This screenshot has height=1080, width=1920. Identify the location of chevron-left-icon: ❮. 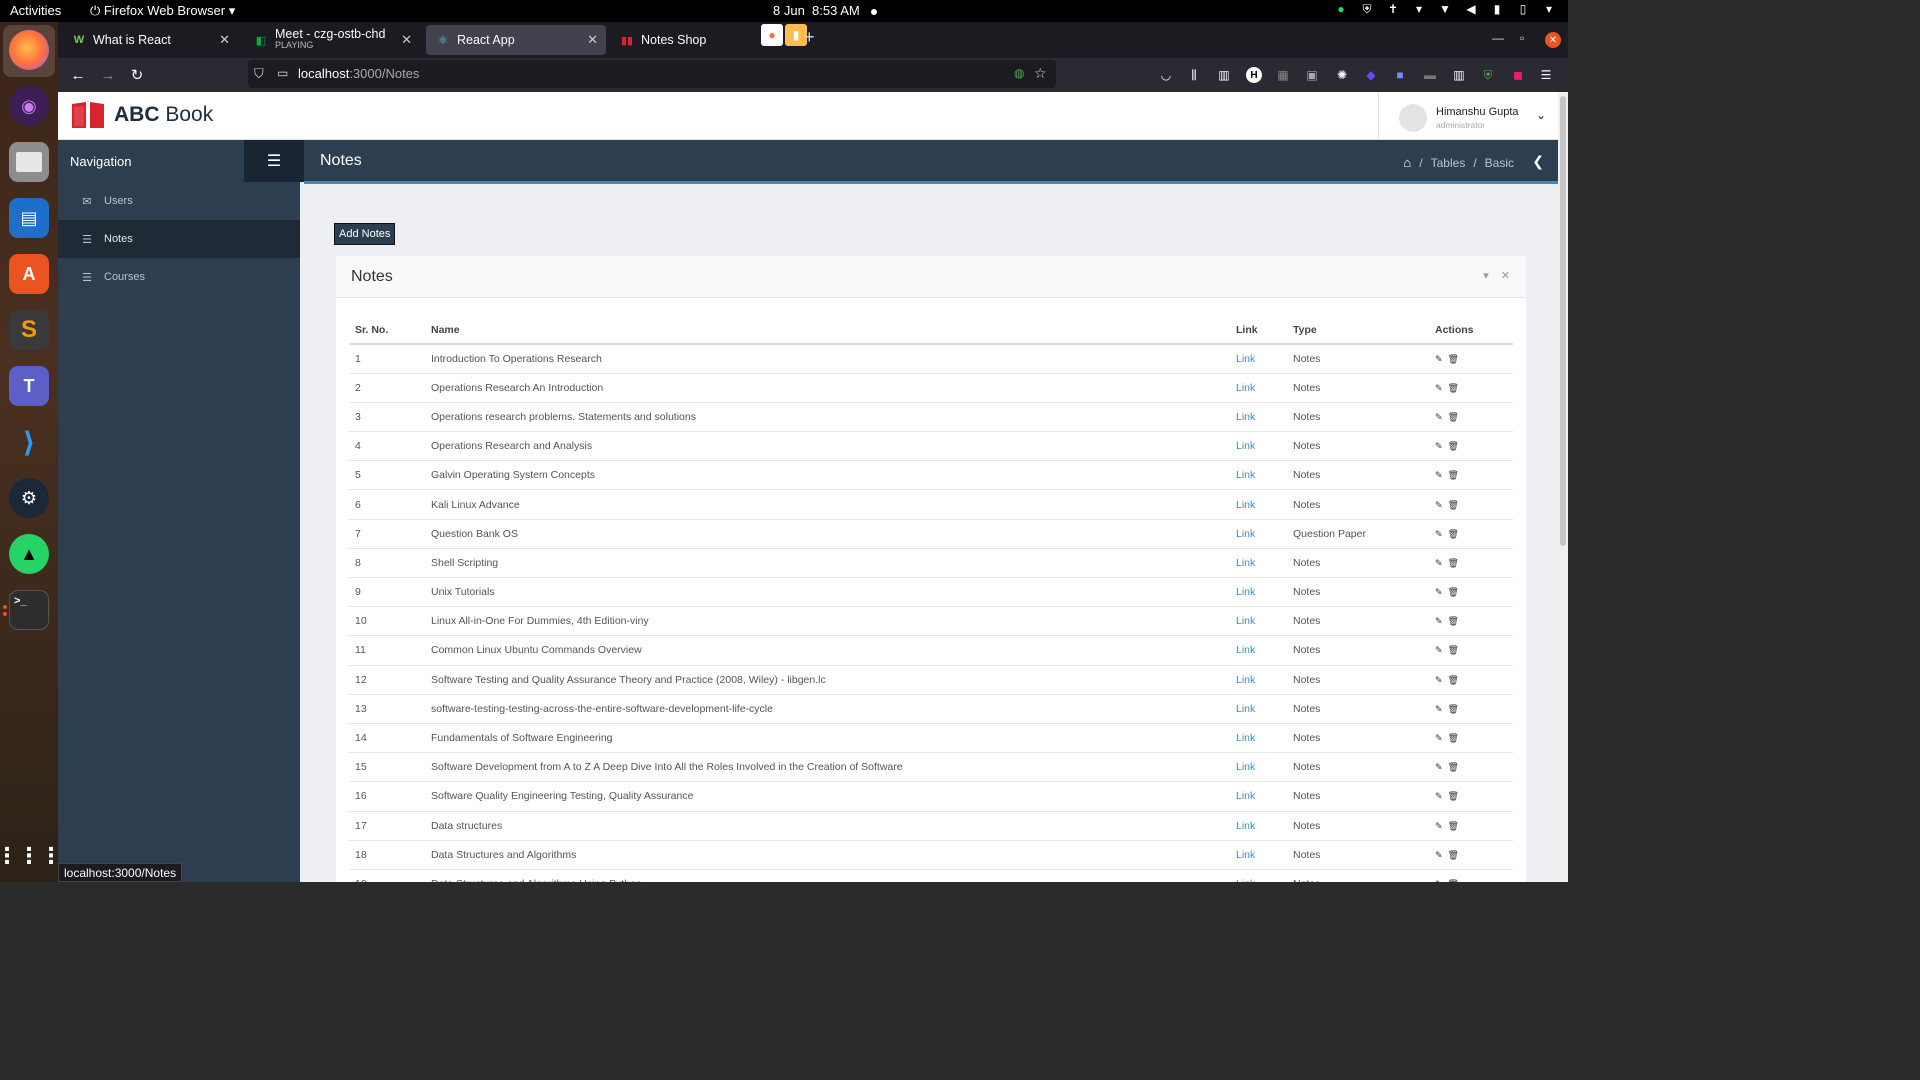
(1538, 161).